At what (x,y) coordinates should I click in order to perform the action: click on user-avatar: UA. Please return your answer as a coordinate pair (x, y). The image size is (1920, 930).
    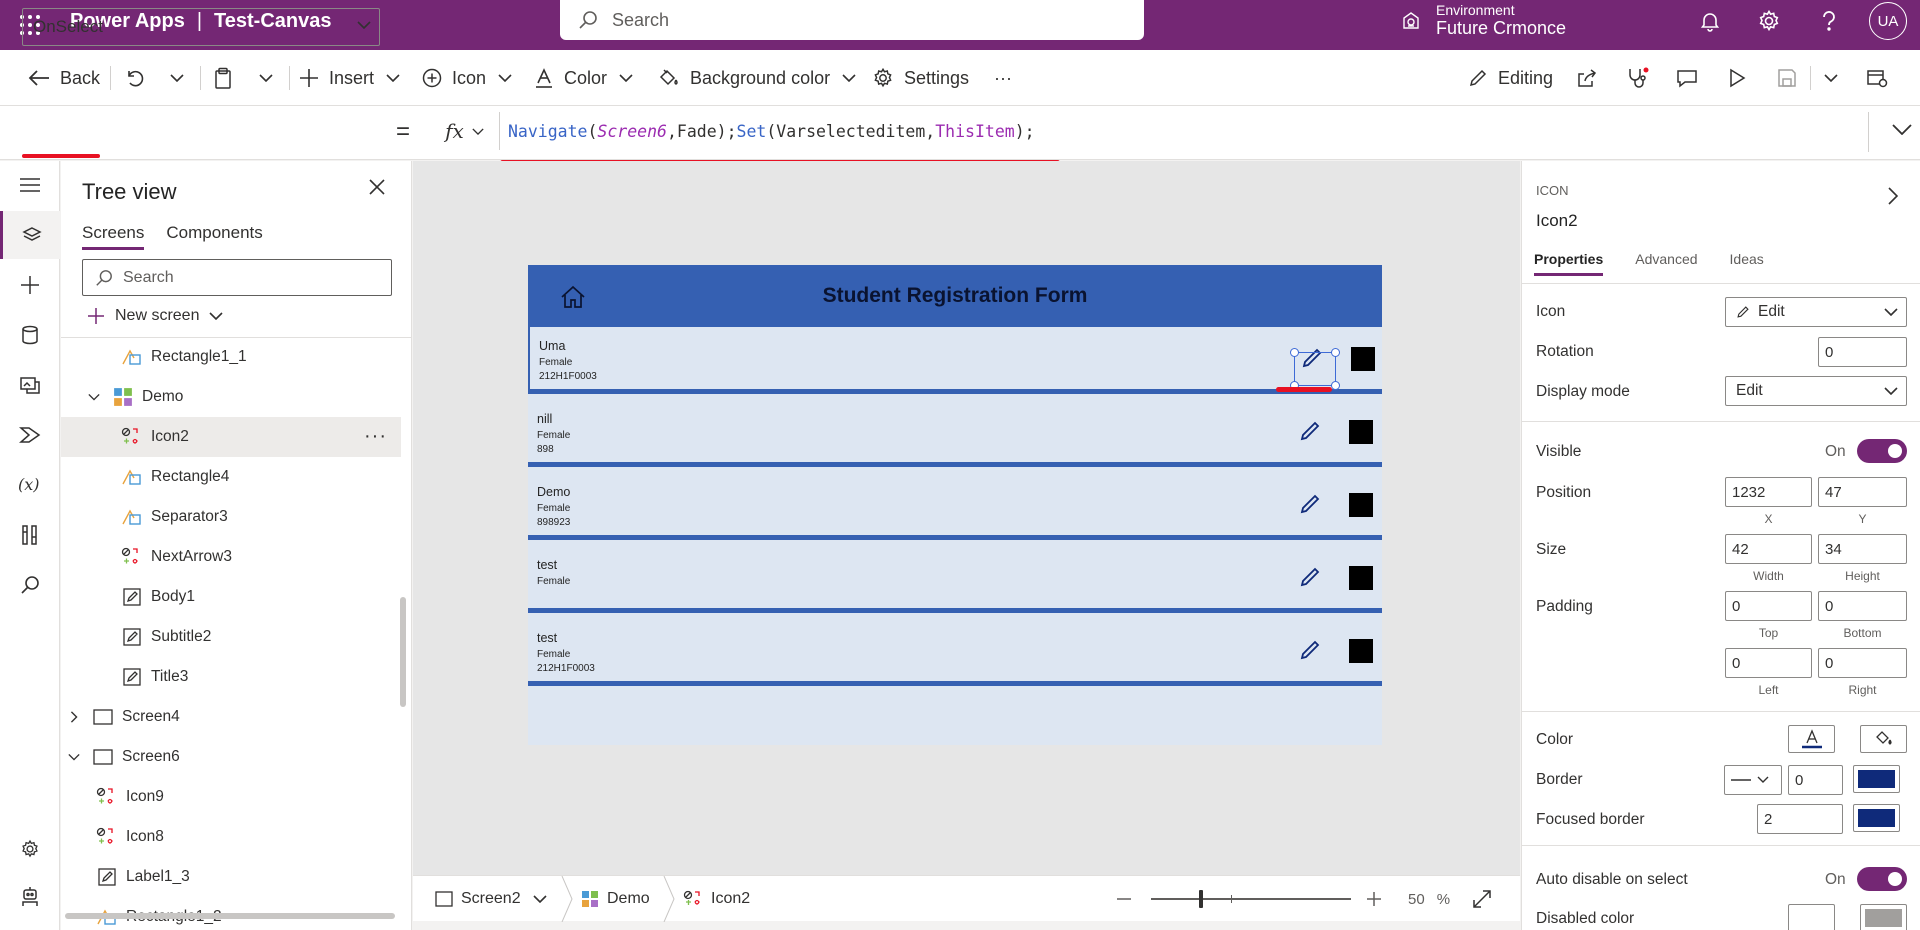
    Looking at the image, I should click on (1888, 21).